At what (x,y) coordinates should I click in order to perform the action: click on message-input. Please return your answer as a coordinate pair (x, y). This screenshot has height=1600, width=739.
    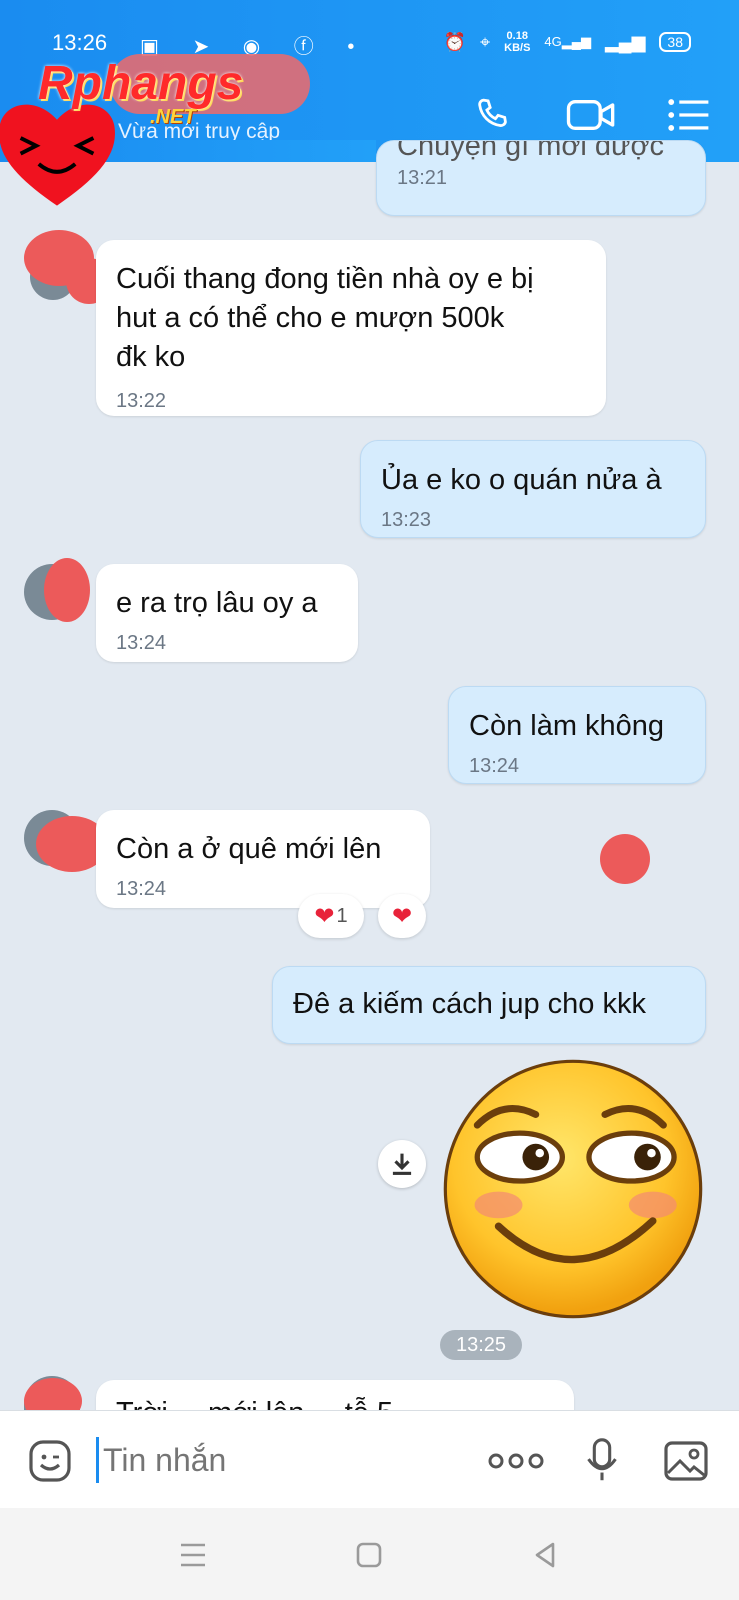
    Looking at the image, I should click on (261, 1460).